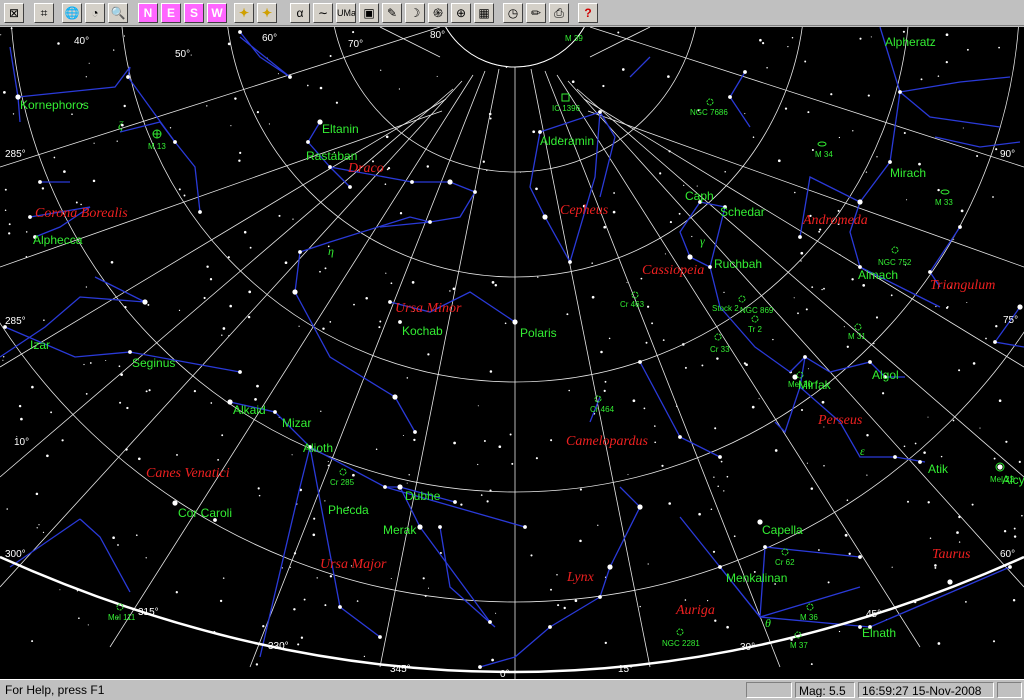 This screenshot has width=1024, height=700. Describe the element at coordinates (536, 13) in the screenshot. I see `pencil-icon: ✏` at that location.